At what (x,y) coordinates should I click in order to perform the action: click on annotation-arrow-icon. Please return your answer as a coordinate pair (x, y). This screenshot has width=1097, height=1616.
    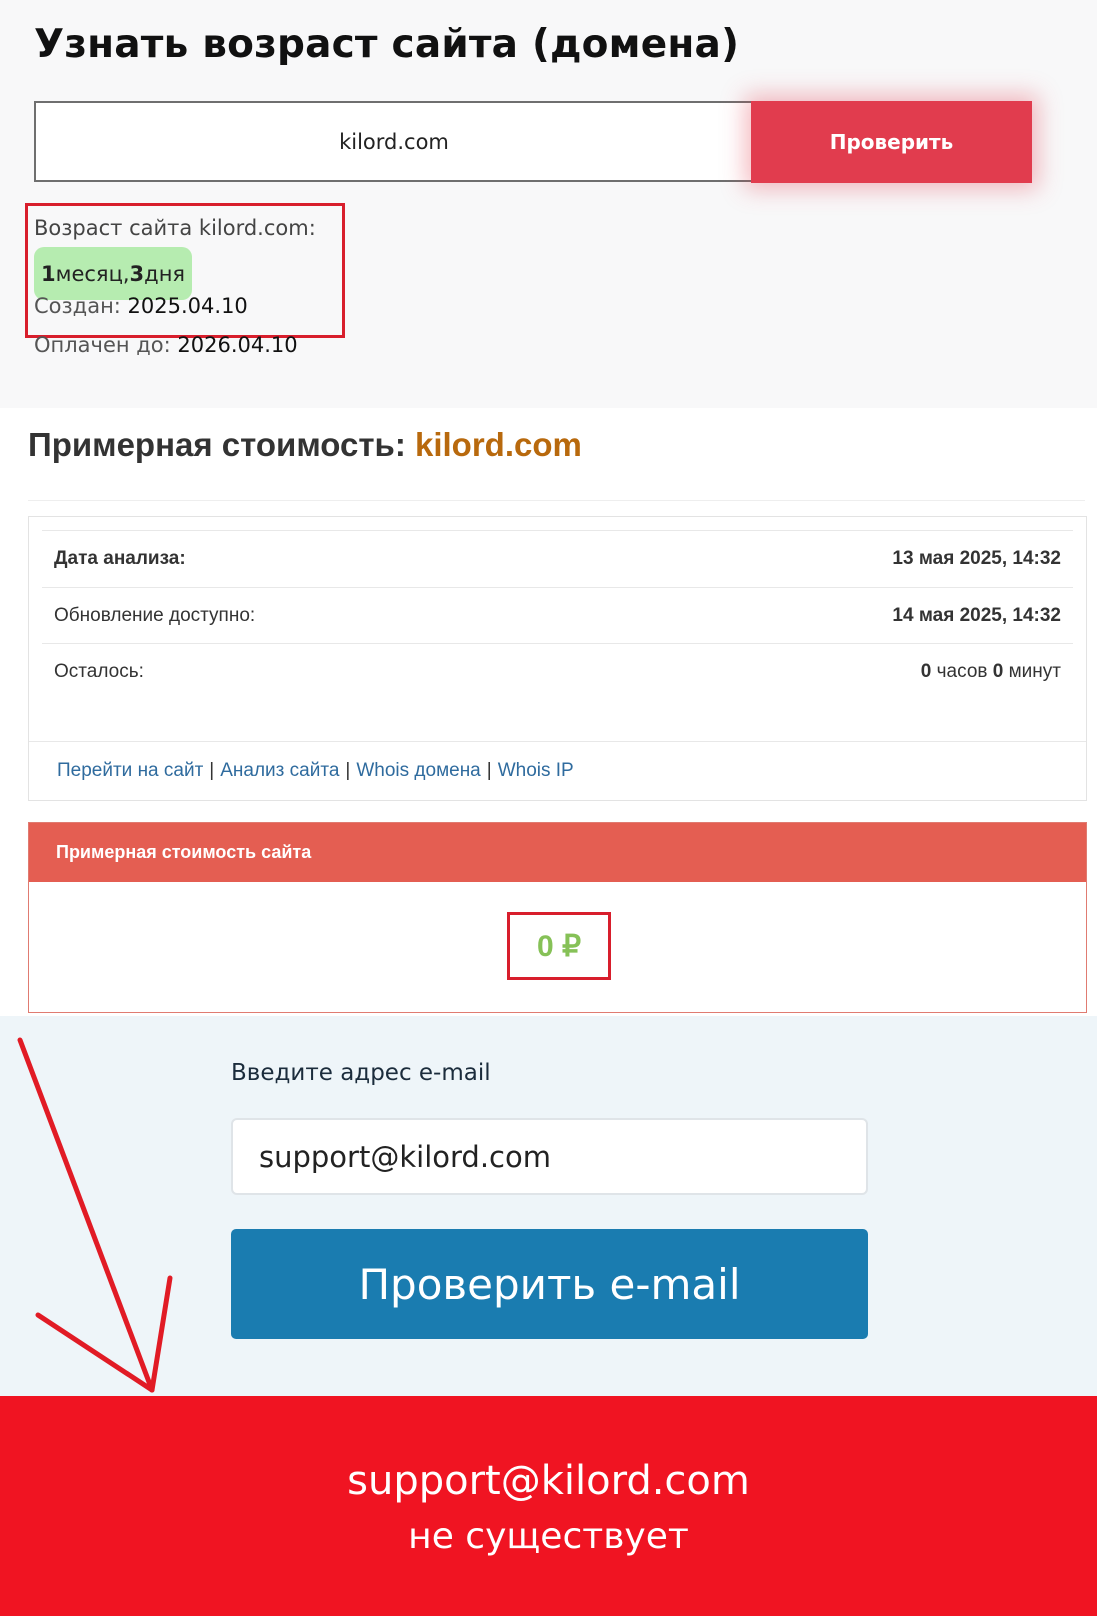
    Looking at the image, I should click on (95, 1215).